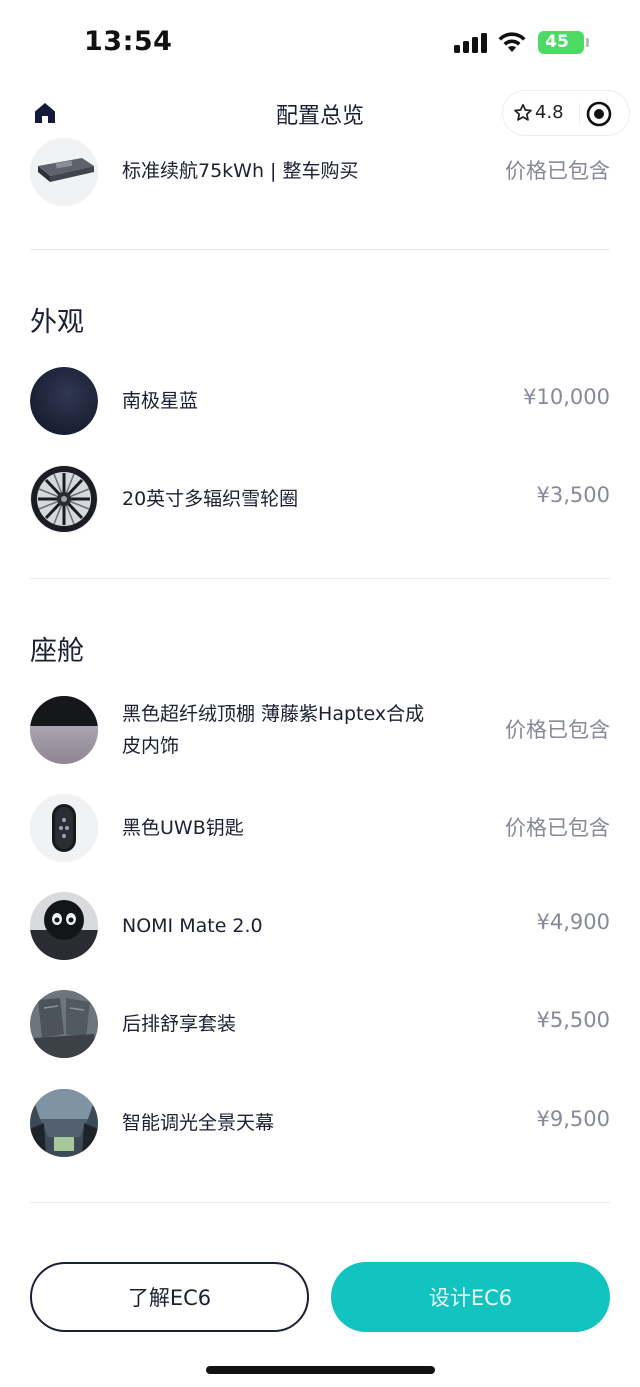 This screenshot has height=1387, width=640. What do you see at coordinates (273, 714) in the screenshot?
I see `item-name-line1: 黑色超纤绒顶棚 薄藤紫Haptex合成` at bounding box center [273, 714].